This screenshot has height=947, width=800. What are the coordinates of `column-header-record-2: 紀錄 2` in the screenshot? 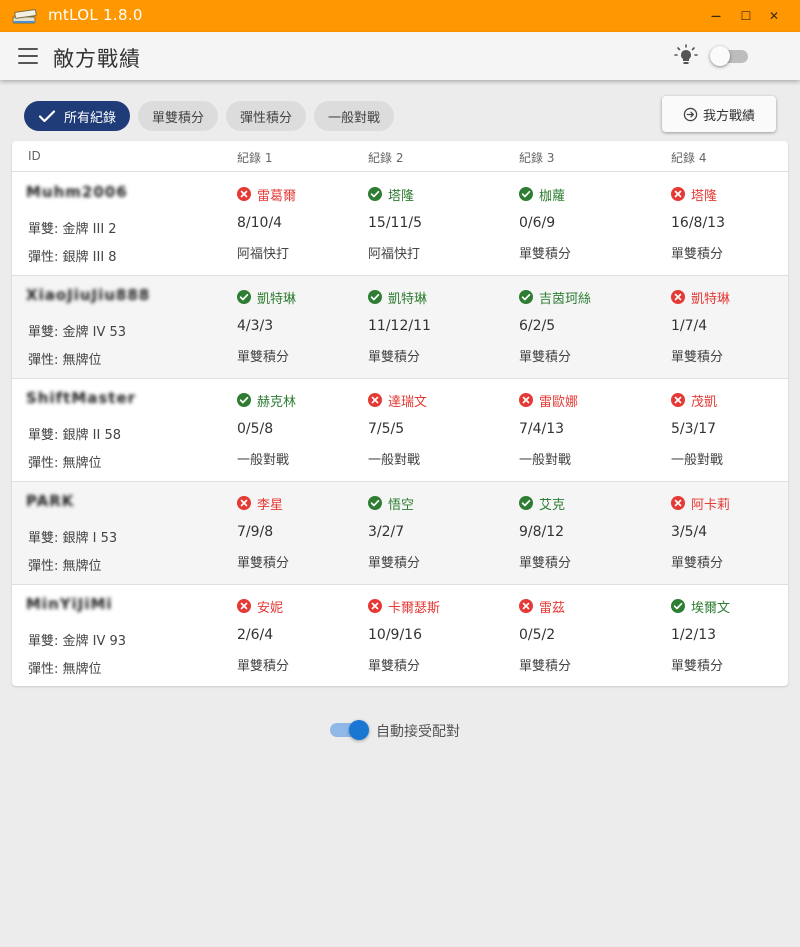 It's located at (386, 158).